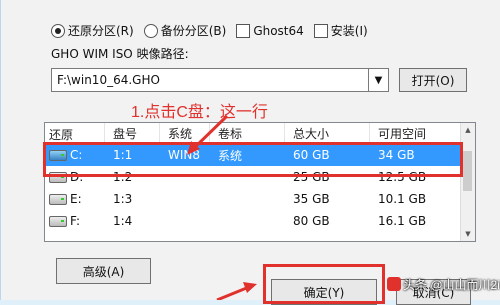 This screenshot has width=500, height=305. I want to click on ghost64-label: Ghost64, so click(278, 30).